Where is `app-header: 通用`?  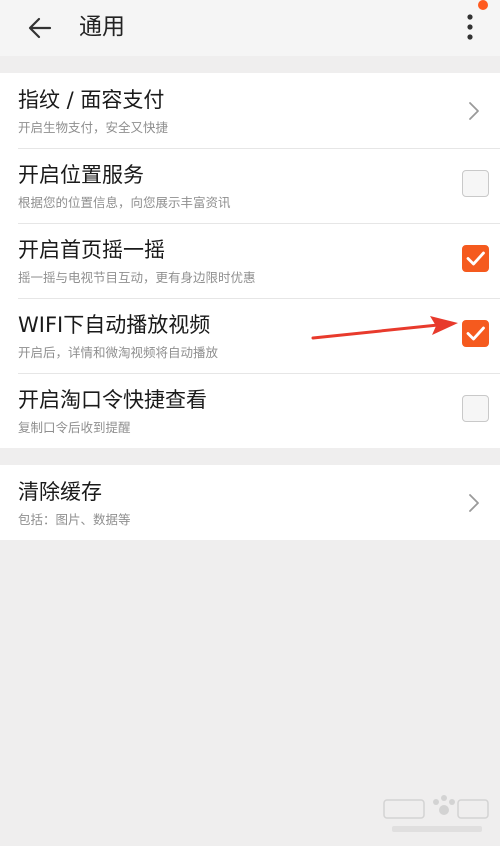
app-header: 通用 is located at coordinates (250, 28).